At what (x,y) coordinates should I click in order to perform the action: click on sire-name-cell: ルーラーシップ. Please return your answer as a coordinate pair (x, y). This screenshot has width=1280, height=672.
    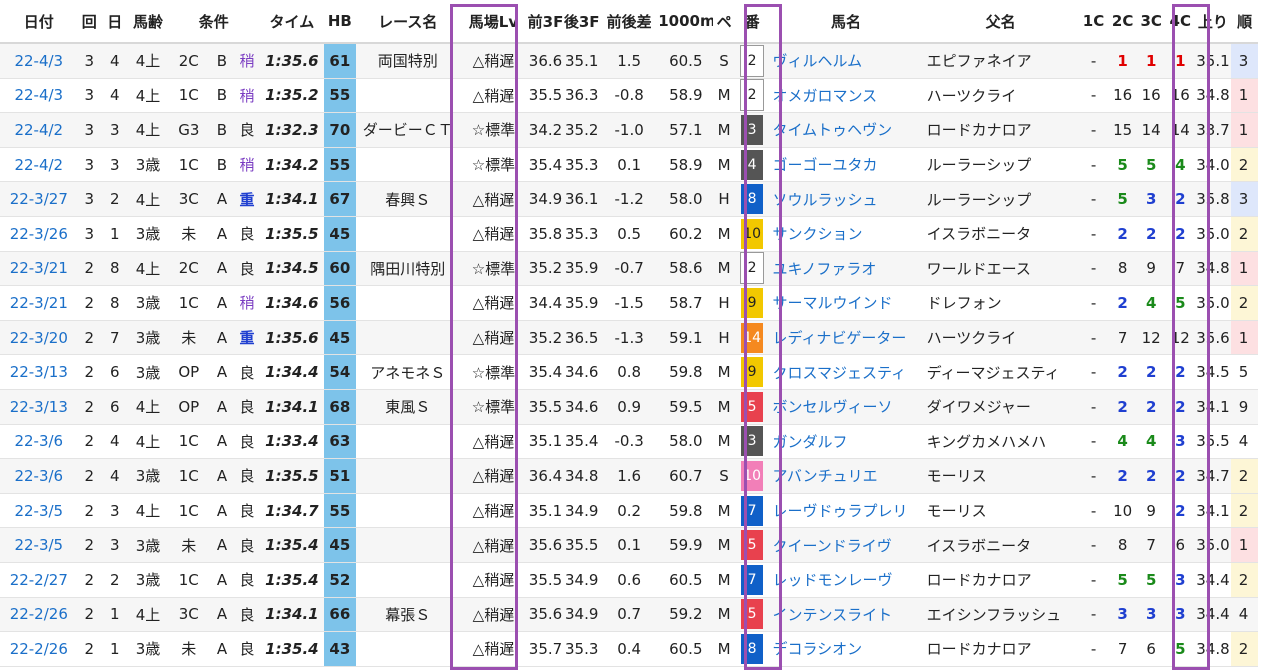
    Looking at the image, I should click on (1000, 165).